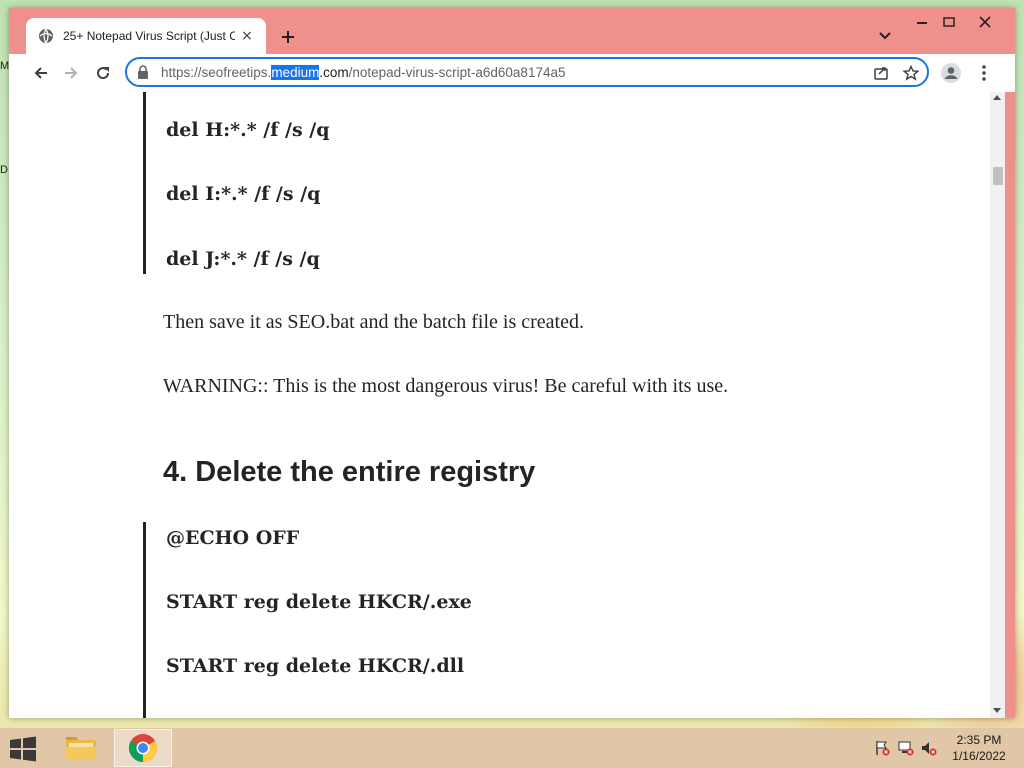 Image resolution: width=1024 pixels, height=768 pixels. I want to click on code-line: del J:*.* /f /s /q, so click(243, 259).